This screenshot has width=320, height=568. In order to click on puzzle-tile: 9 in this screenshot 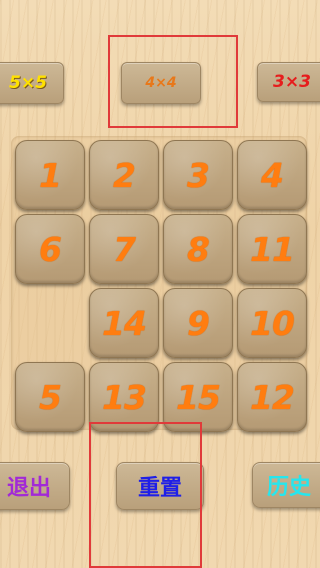, I will do `click(198, 323)`.